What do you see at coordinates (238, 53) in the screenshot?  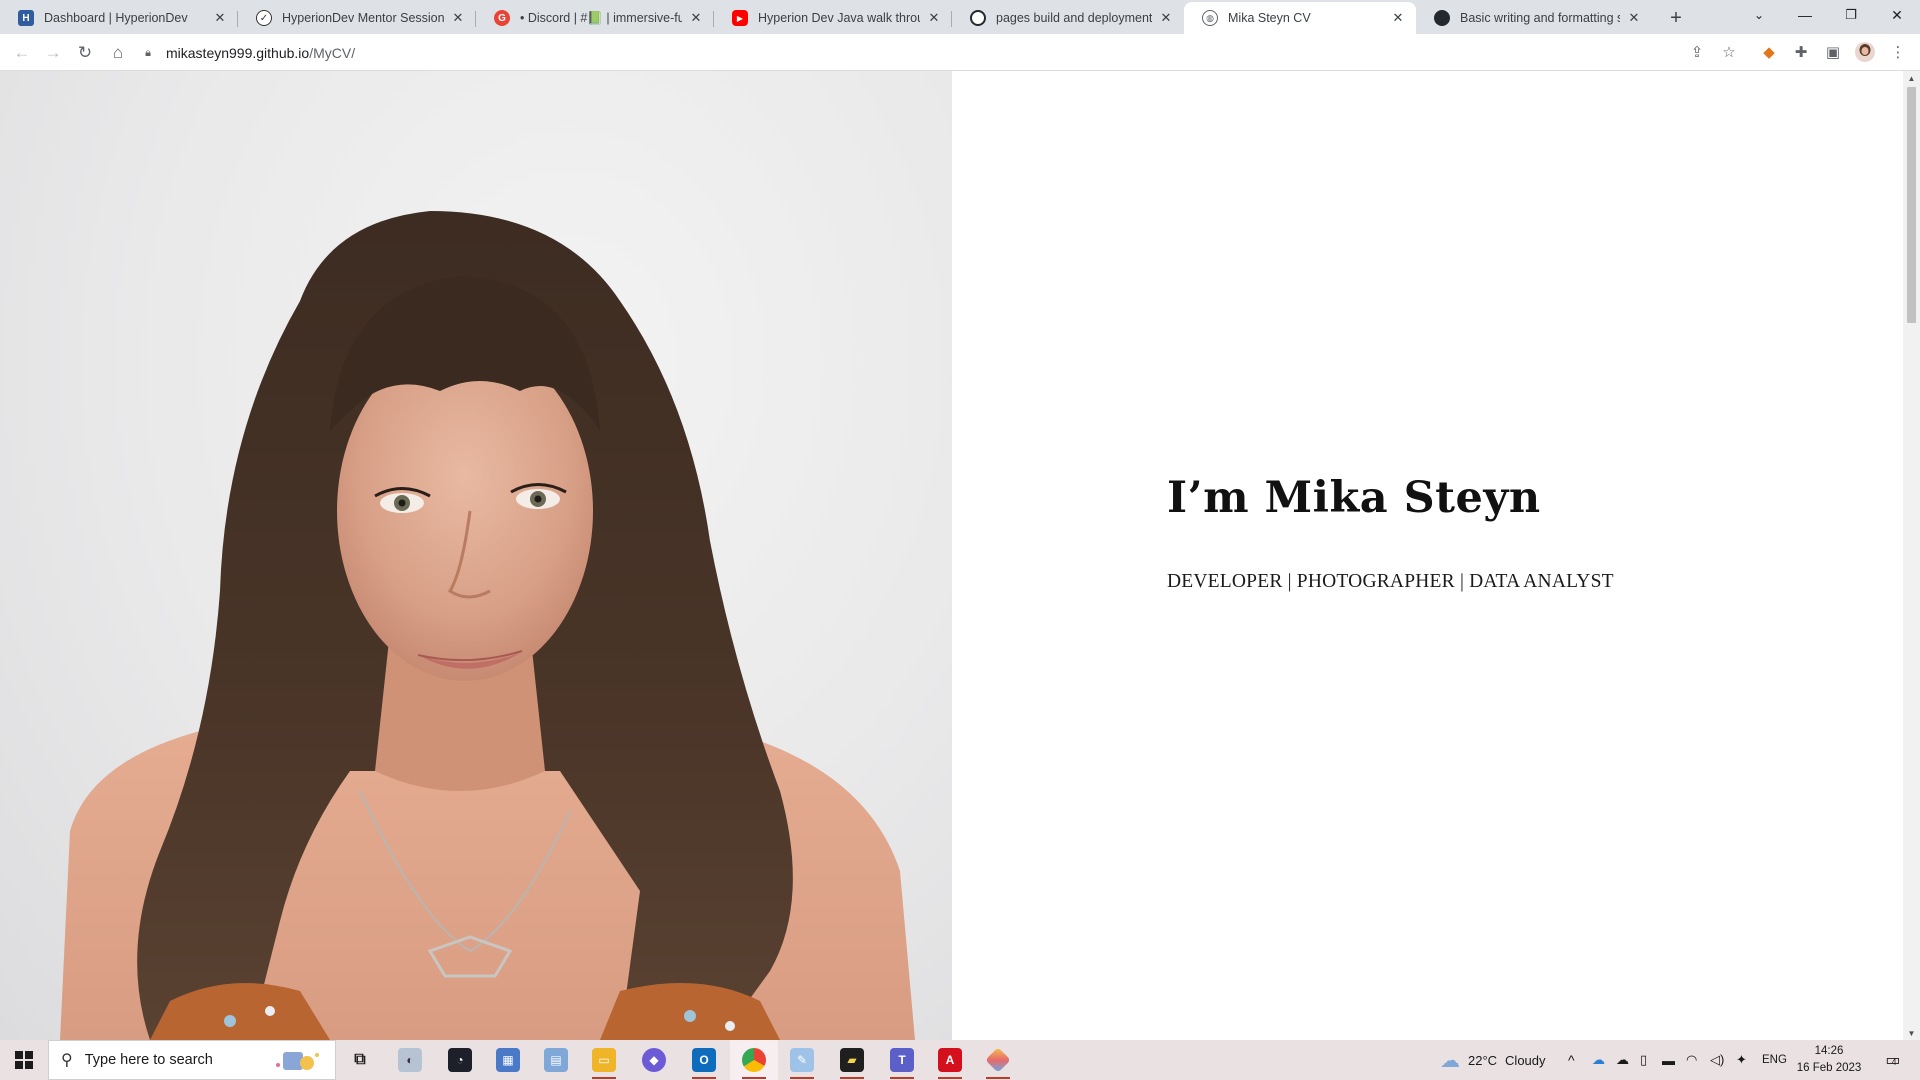 I see `url-domain: mikasteyn999.github.io` at bounding box center [238, 53].